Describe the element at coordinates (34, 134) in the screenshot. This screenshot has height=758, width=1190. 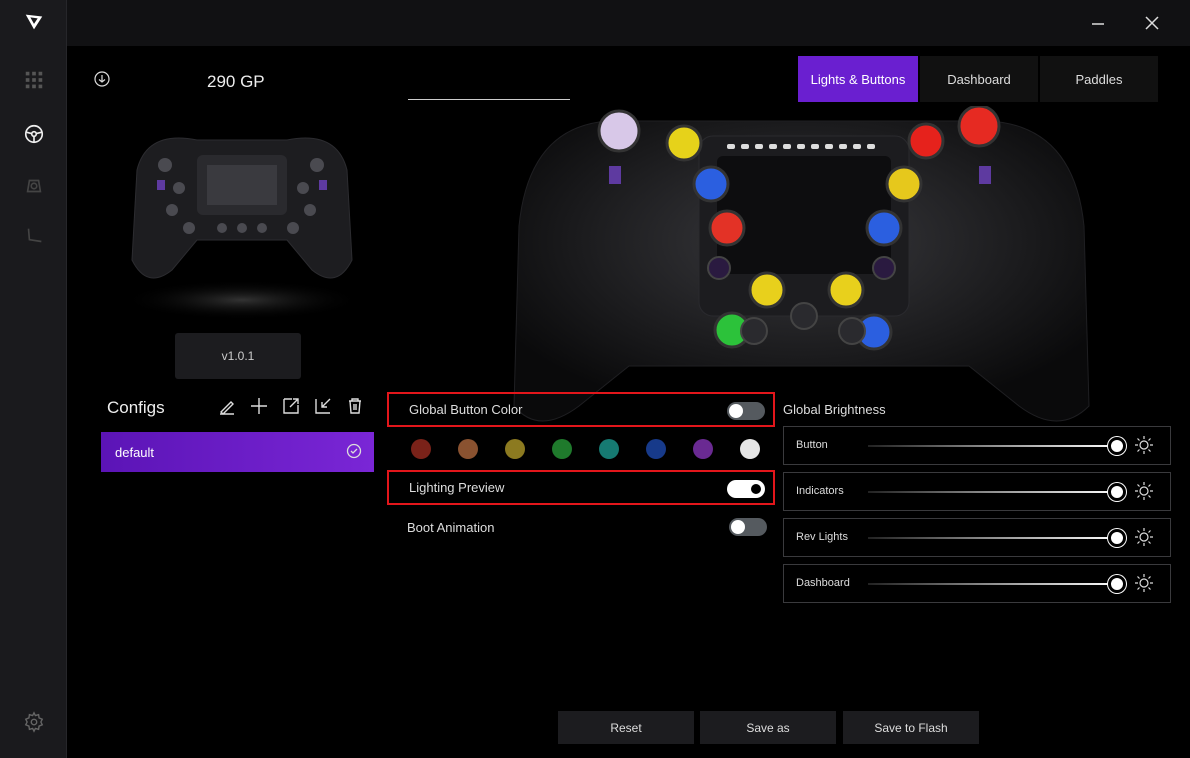
I see `steering-wheel-icon` at that location.